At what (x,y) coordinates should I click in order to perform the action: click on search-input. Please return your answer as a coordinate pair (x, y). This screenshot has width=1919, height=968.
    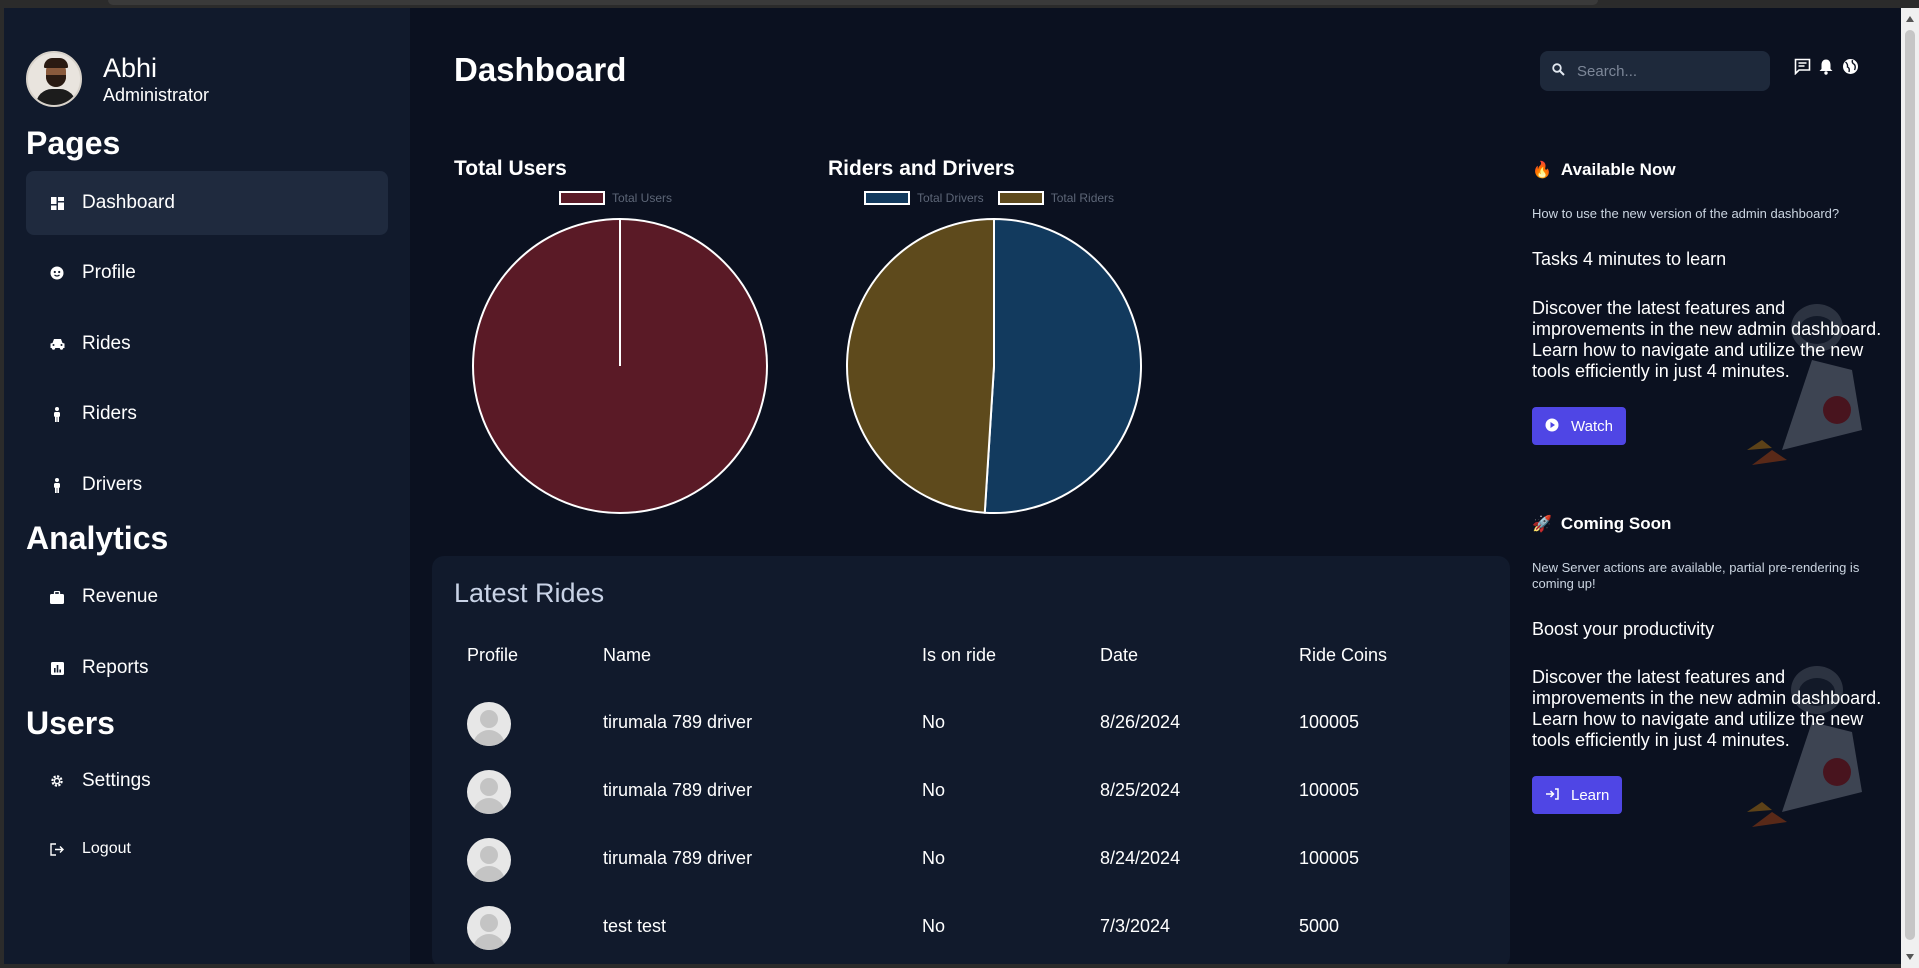
    Looking at the image, I should click on (1667, 71).